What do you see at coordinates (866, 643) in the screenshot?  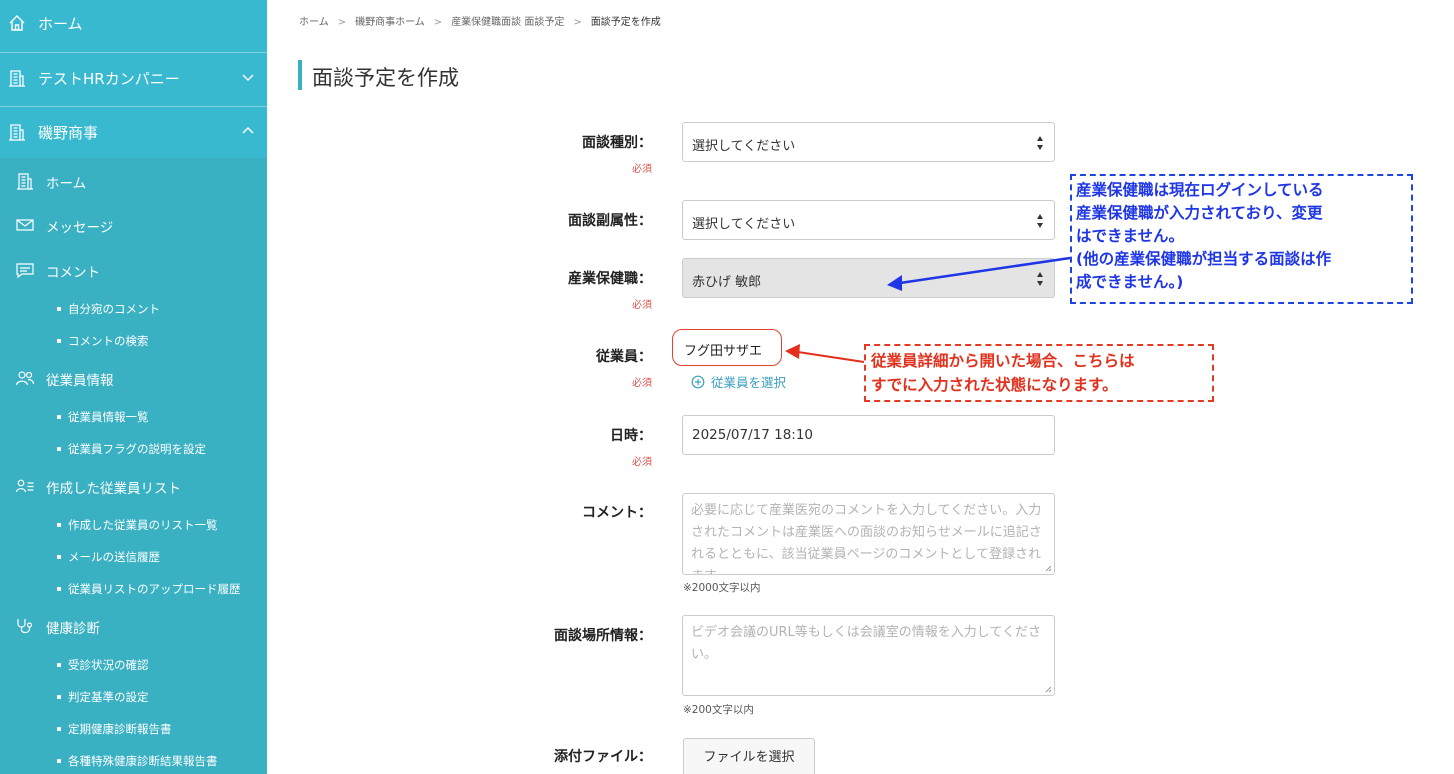 I see `textarea-placeholder: ビデオ会議のURL等もしくは会議室の情報を入力してください。` at bounding box center [866, 643].